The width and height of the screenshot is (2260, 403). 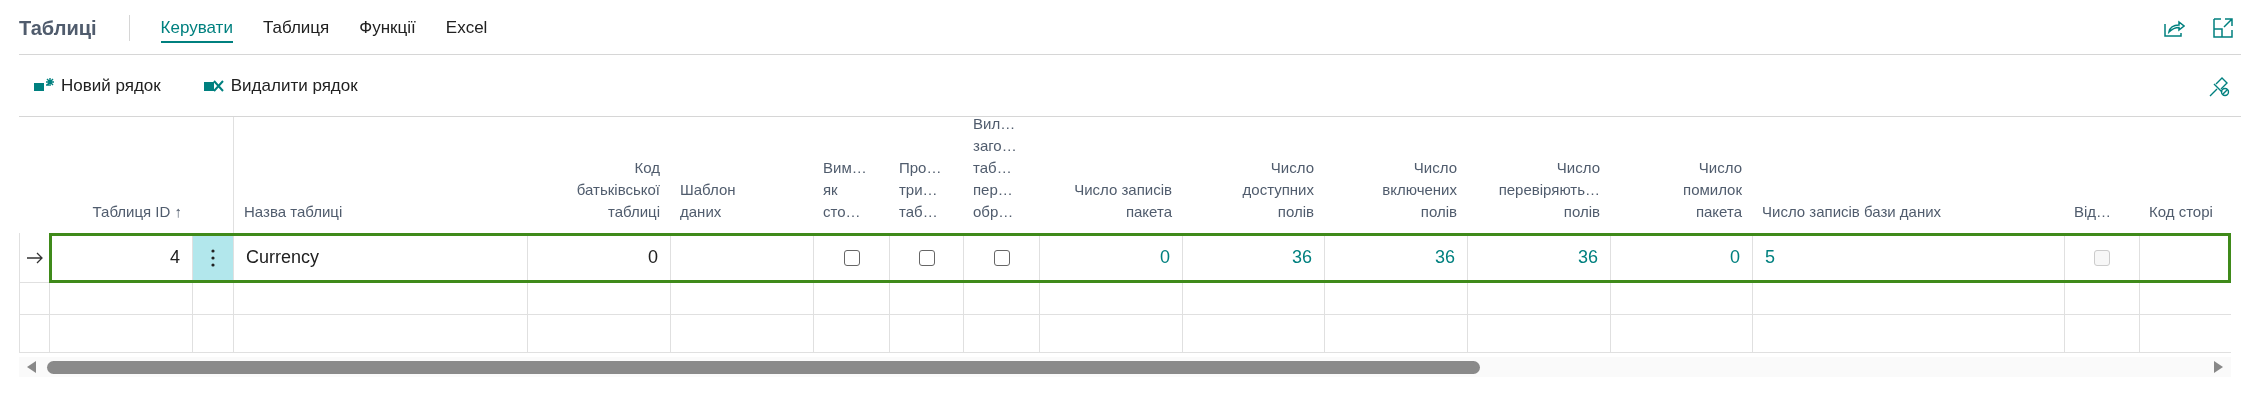 I want to click on table-cell: Currency, so click(x=283, y=257).